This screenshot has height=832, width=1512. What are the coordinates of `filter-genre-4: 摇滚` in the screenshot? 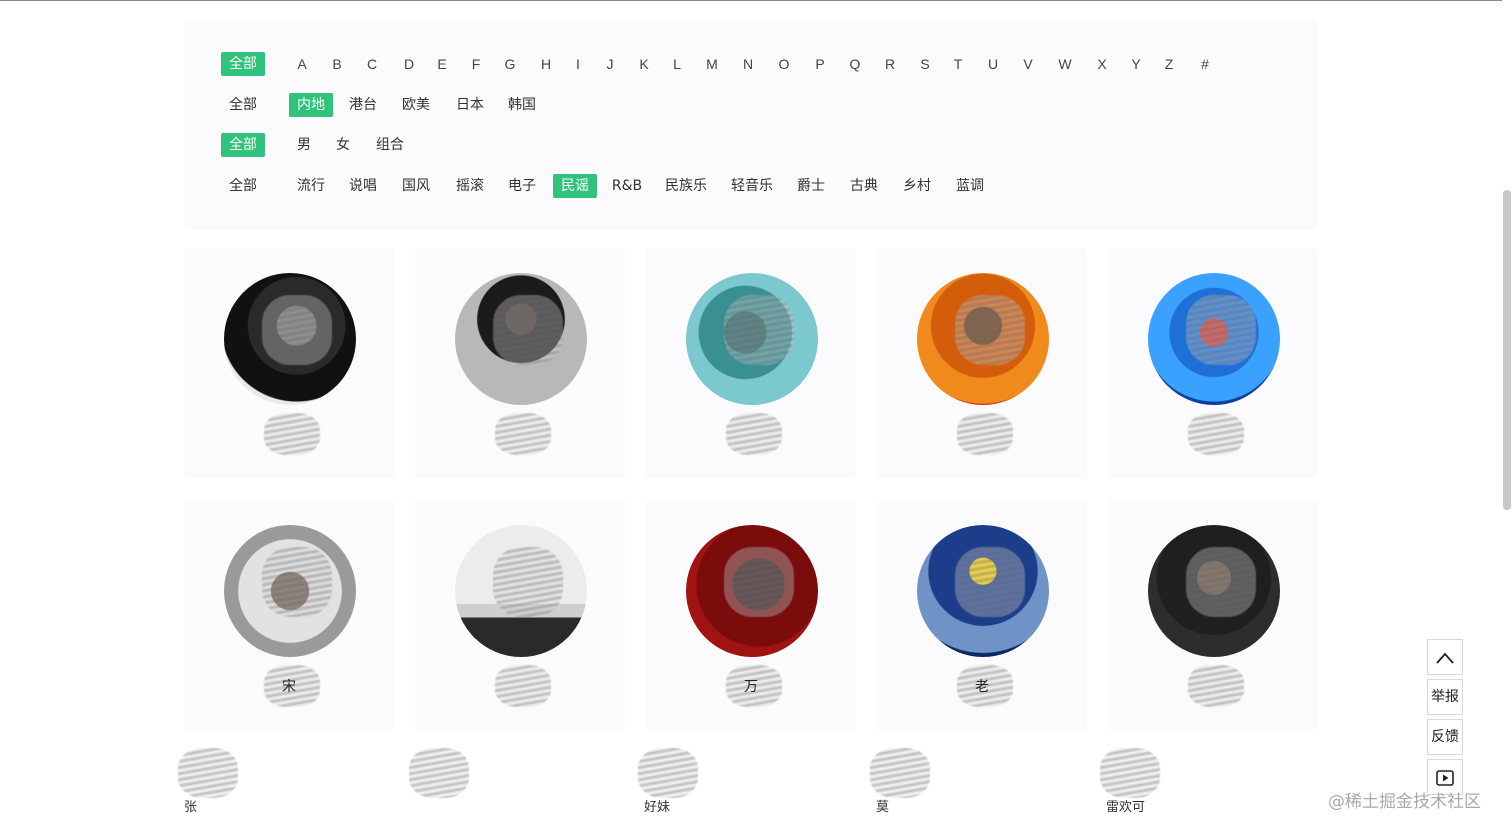 It's located at (470, 186).